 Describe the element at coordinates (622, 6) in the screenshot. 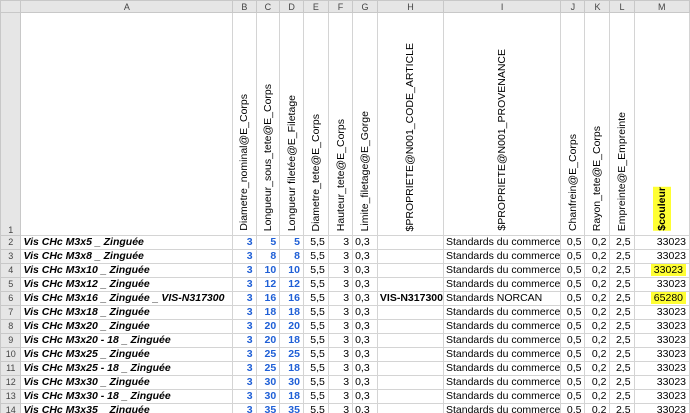

I see `column-header-l: L` at that location.